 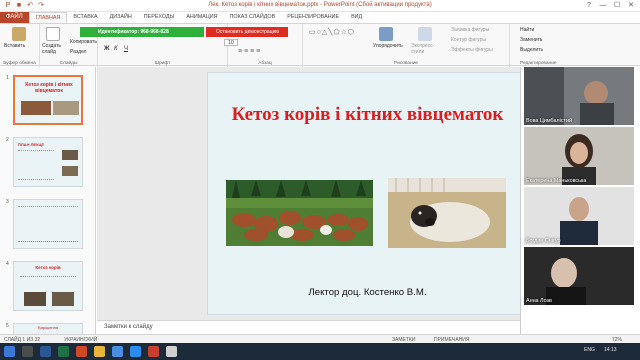 I want to click on notes-pane: Заметки к слайду, so click(x=308, y=327).